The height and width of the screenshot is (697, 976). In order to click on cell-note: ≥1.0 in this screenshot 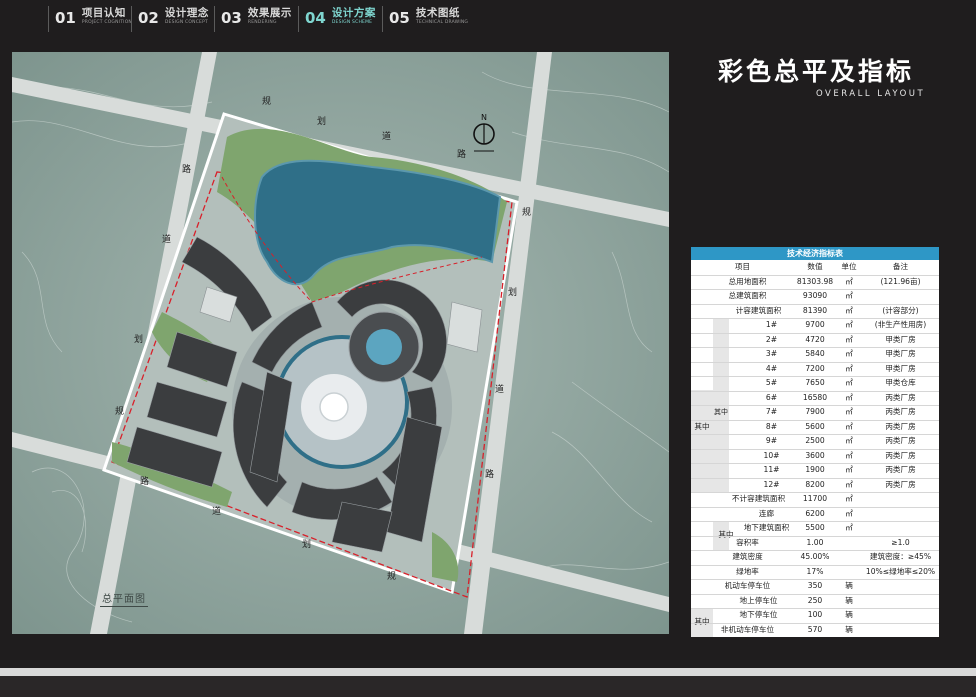, I will do `click(900, 542)`.